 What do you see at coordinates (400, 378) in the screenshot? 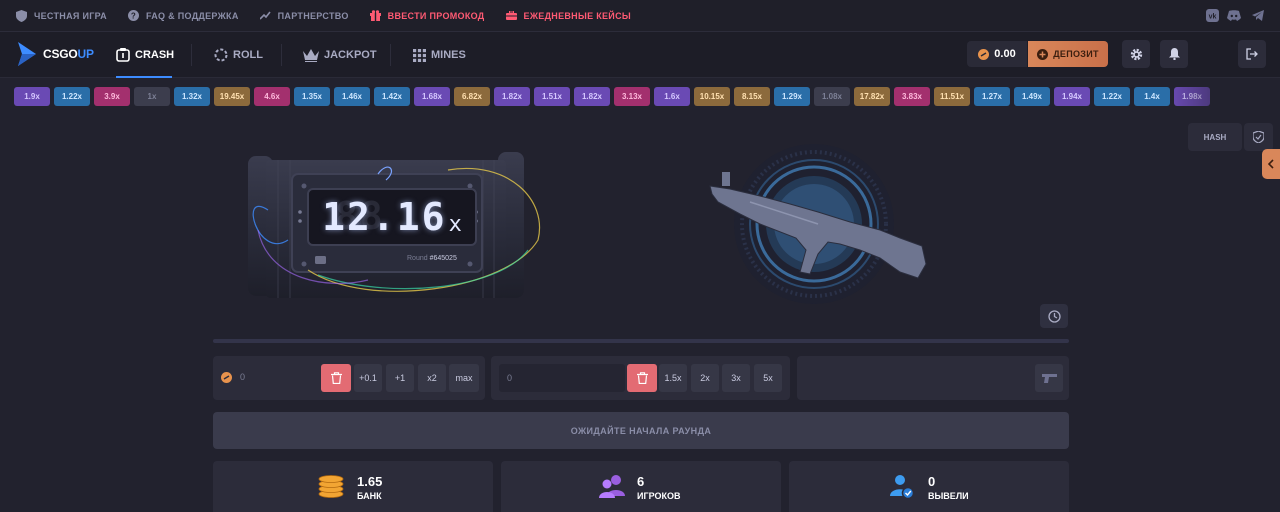
I see `add-1-button: +1` at bounding box center [400, 378].